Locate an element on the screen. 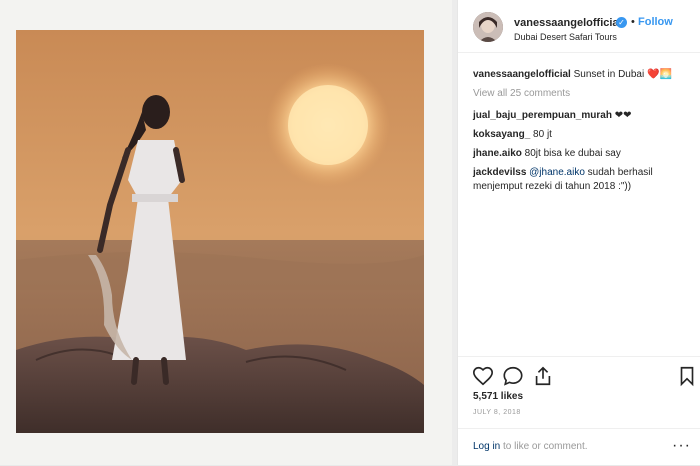 Image resolution: width=700 pixels, height=466 pixels. share-icon is located at coordinates (543, 376).